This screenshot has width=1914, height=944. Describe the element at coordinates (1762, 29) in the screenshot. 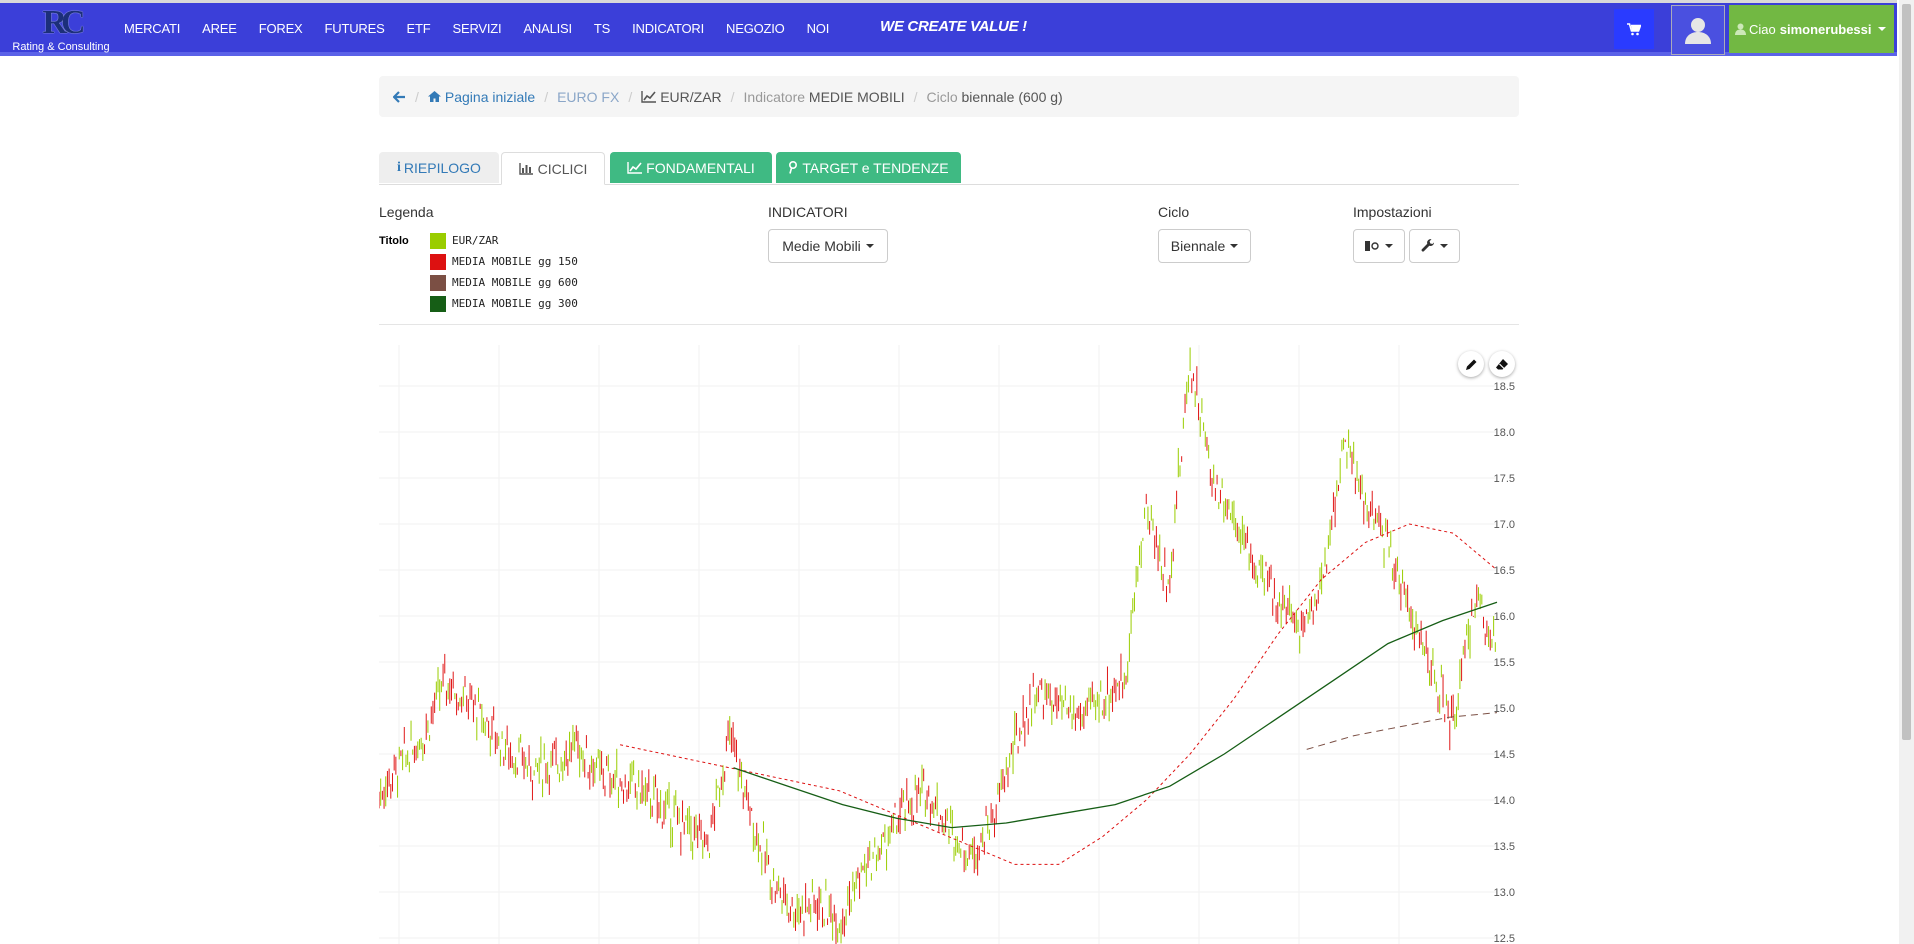

I see `greeting-text: Ciao` at that location.